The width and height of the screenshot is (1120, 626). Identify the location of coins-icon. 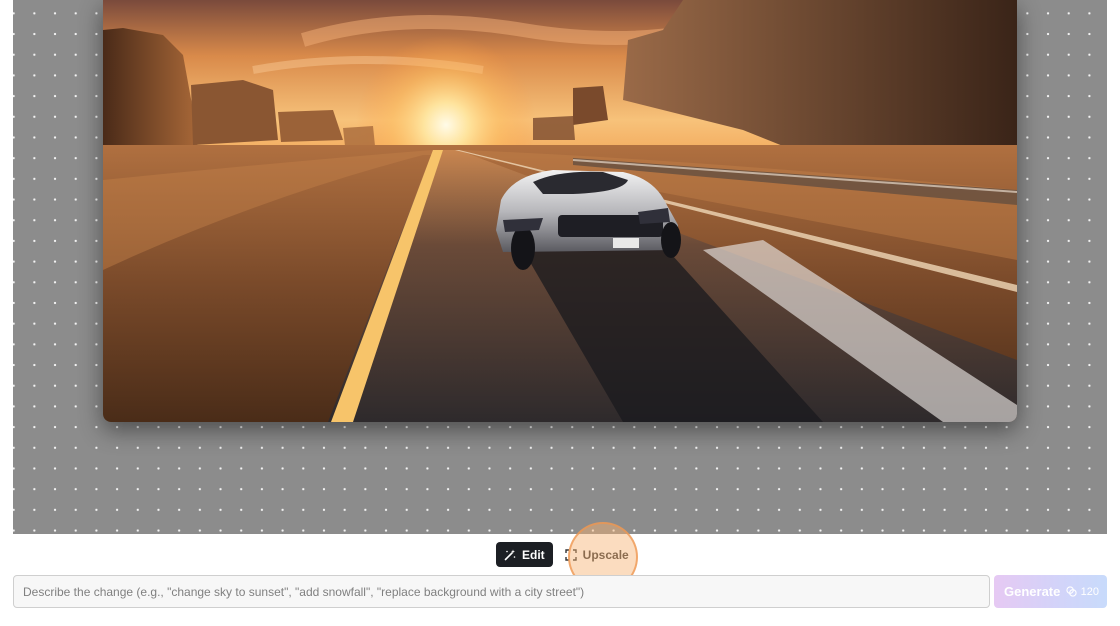
(1071, 591).